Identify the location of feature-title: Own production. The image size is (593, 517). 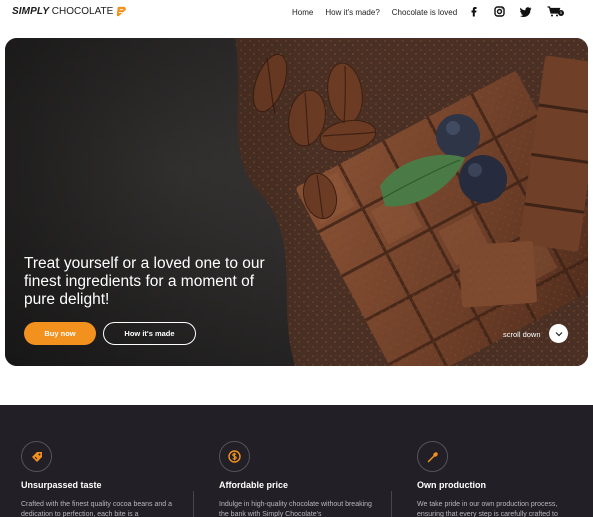
(451, 485).